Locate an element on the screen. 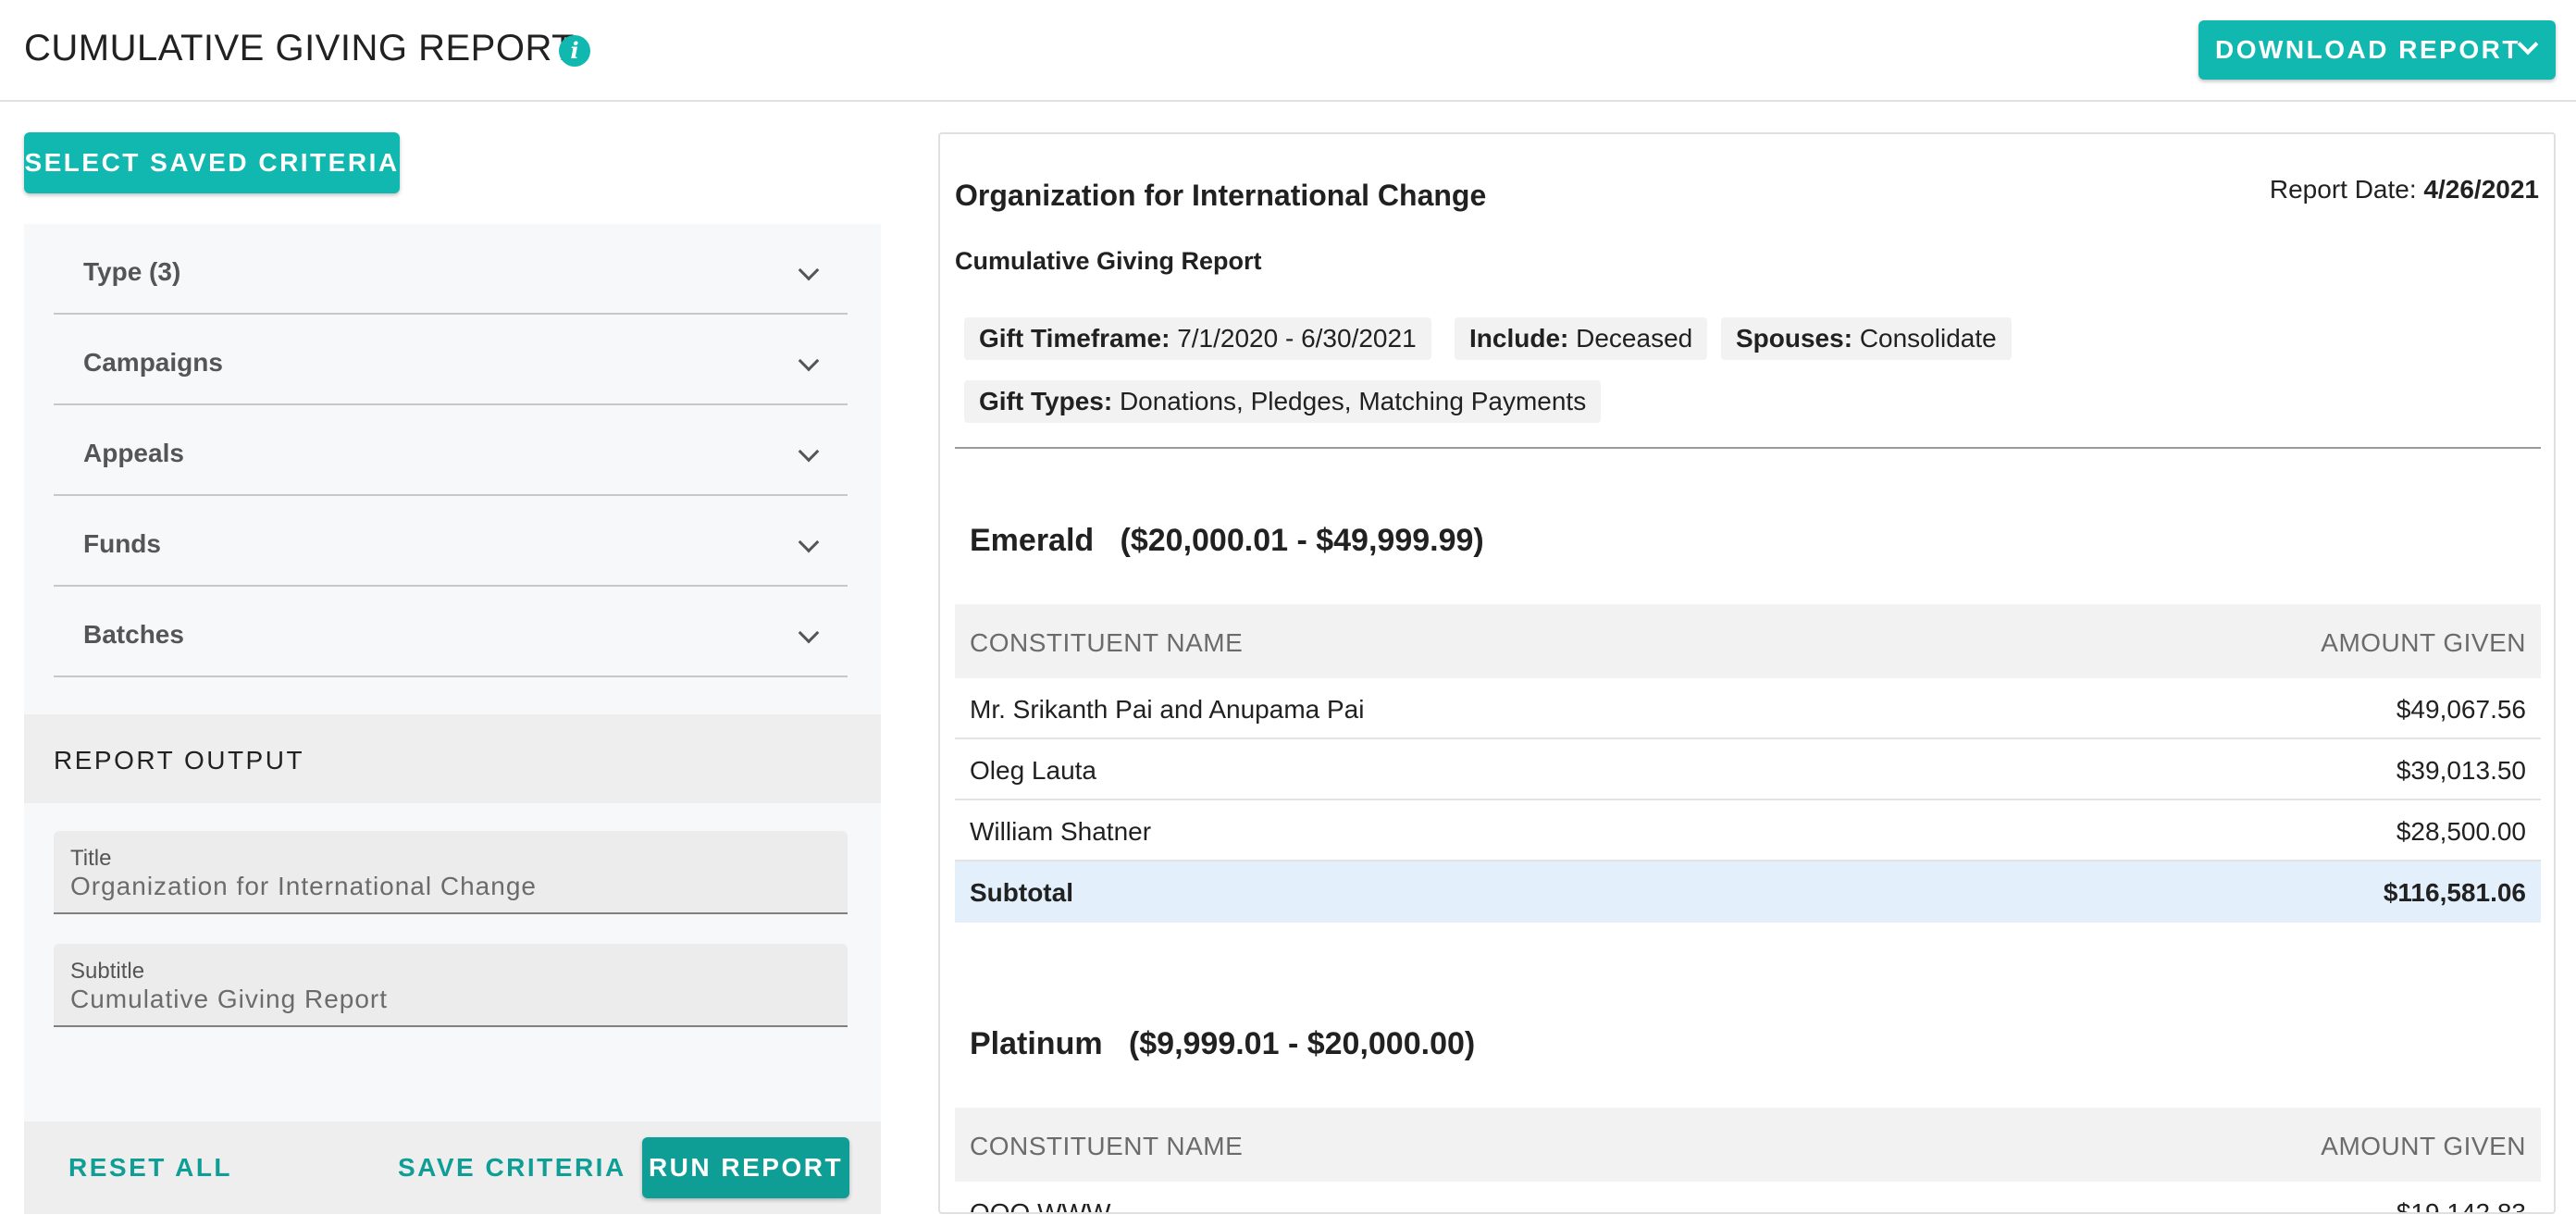 Image resolution: width=2576 pixels, height=1227 pixels. download-report-label: DOWNLOAD REPORT is located at coordinates (2367, 49).